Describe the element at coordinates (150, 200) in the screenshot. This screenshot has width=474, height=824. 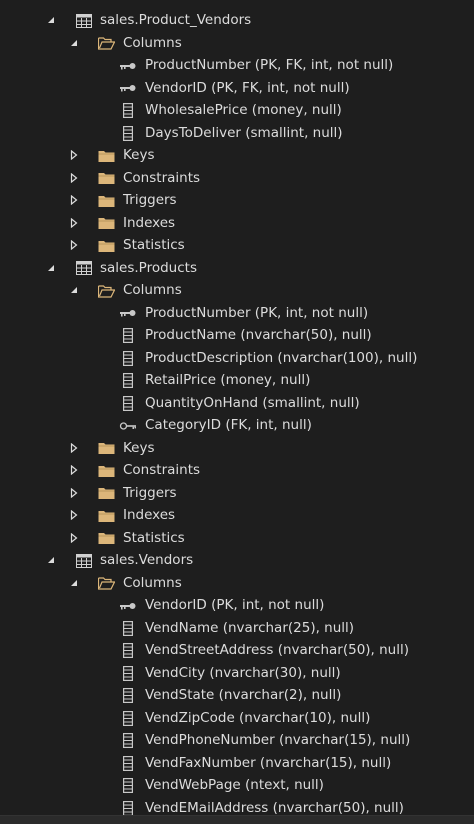
I see `folder-label: Triggers` at that location.